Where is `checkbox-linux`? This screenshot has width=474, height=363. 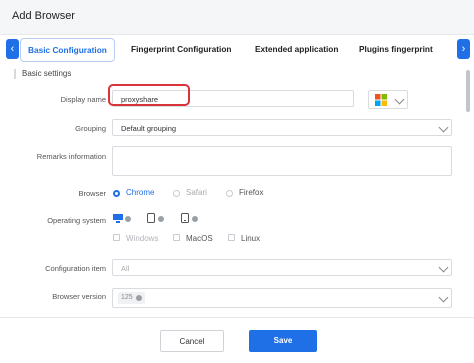 checkbox-linux is located at coordinates (231, 237).